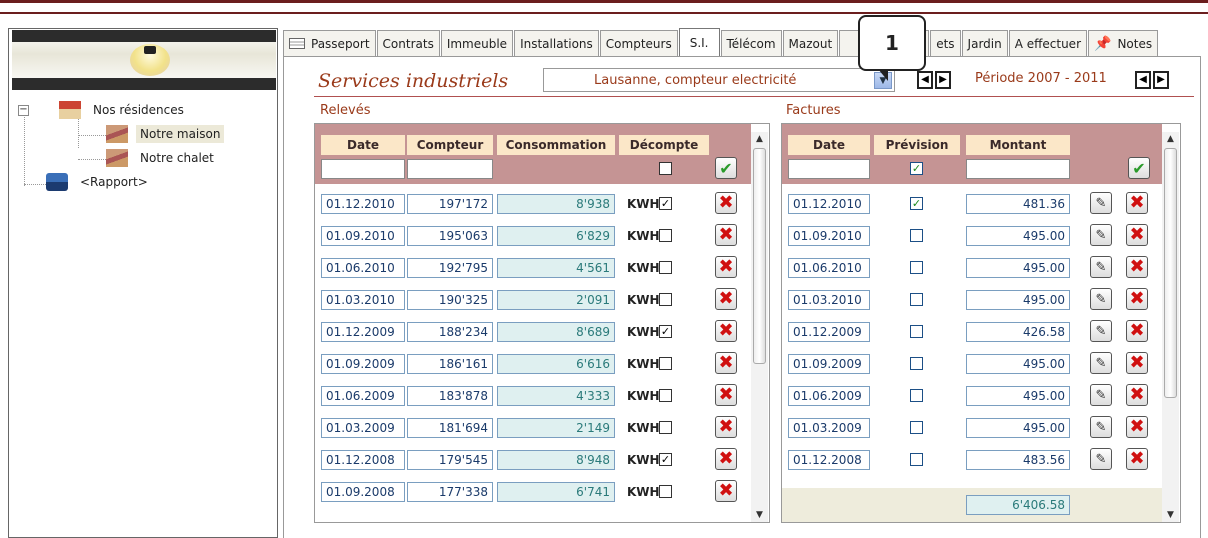 The width and height of the screenshot is (1208, 538). I want to click on tab-compteurs: Compteurs, so click(638, 43).